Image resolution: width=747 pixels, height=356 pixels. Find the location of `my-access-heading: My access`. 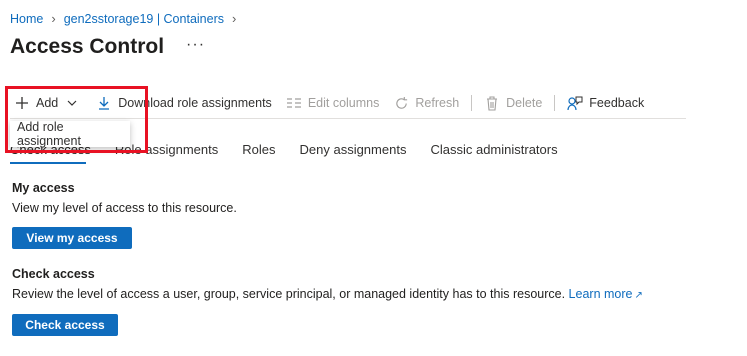

my-access-heading: My access is located at coordinates (43, 188).